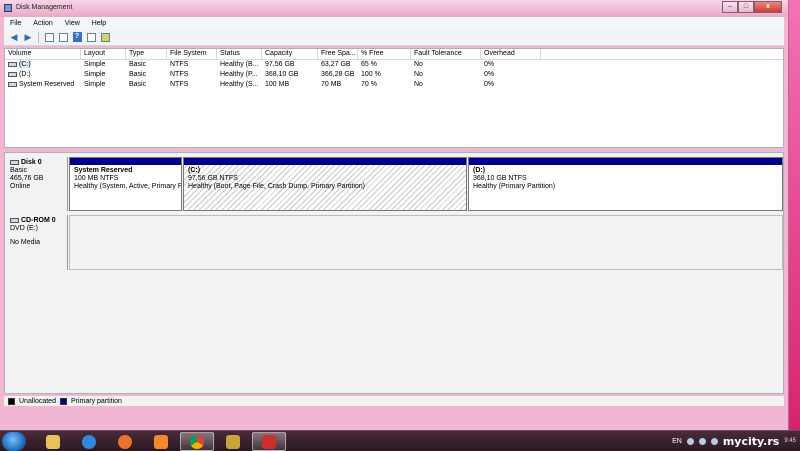  Describe the element at coordinates (105, 37) in the screenshot. I see `check-disk-icon` at that location.